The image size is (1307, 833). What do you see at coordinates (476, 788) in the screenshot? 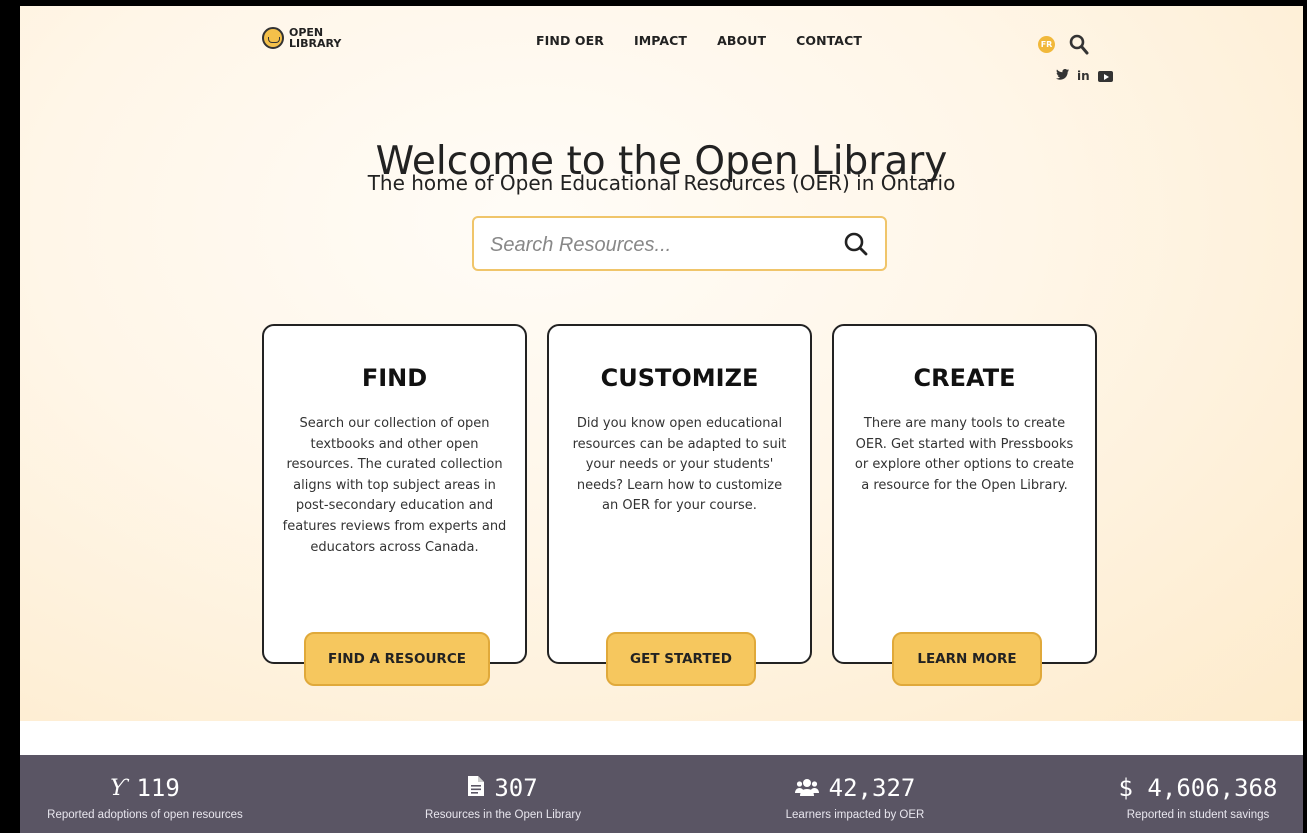
I see `document-icon` at bounding box center [476, 788].